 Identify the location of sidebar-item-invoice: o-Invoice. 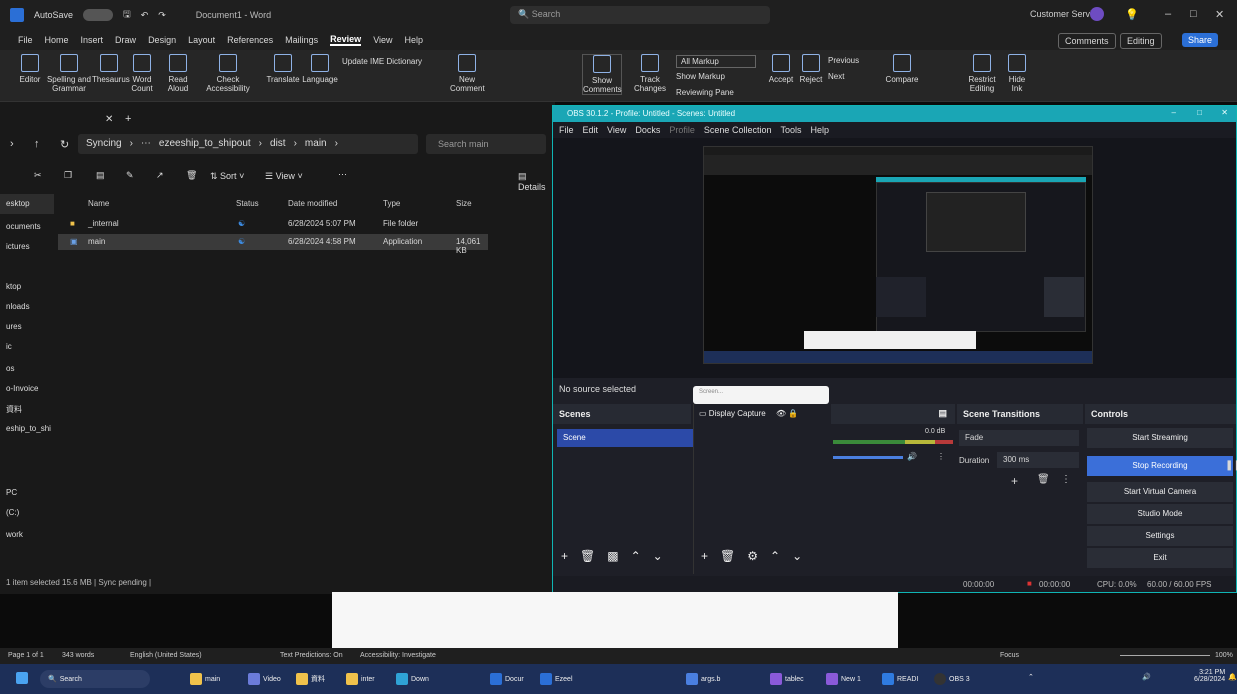
(22, 388).